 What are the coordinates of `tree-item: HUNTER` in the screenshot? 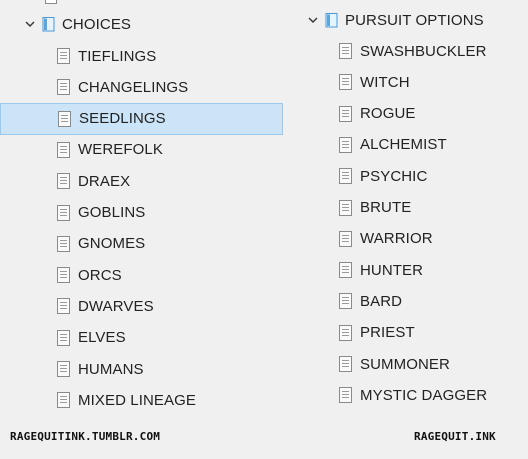 It's located at (381, 270).